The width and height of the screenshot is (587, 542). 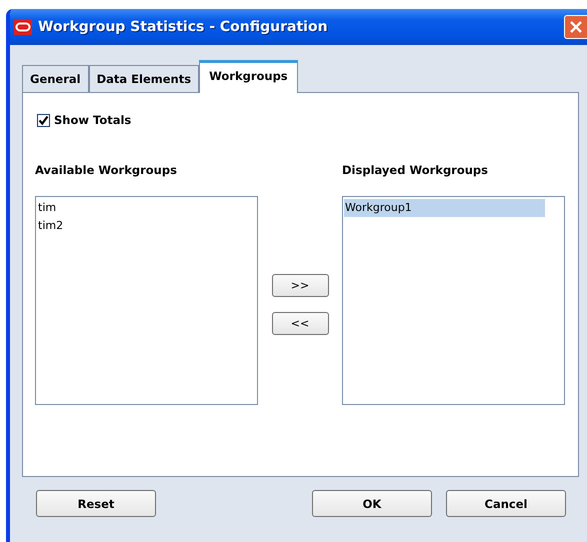 What do you see at coordinates (106, 170) in the screenshot?
I see `list-heading: Available Workgroups` at bounding box center [106, 170].